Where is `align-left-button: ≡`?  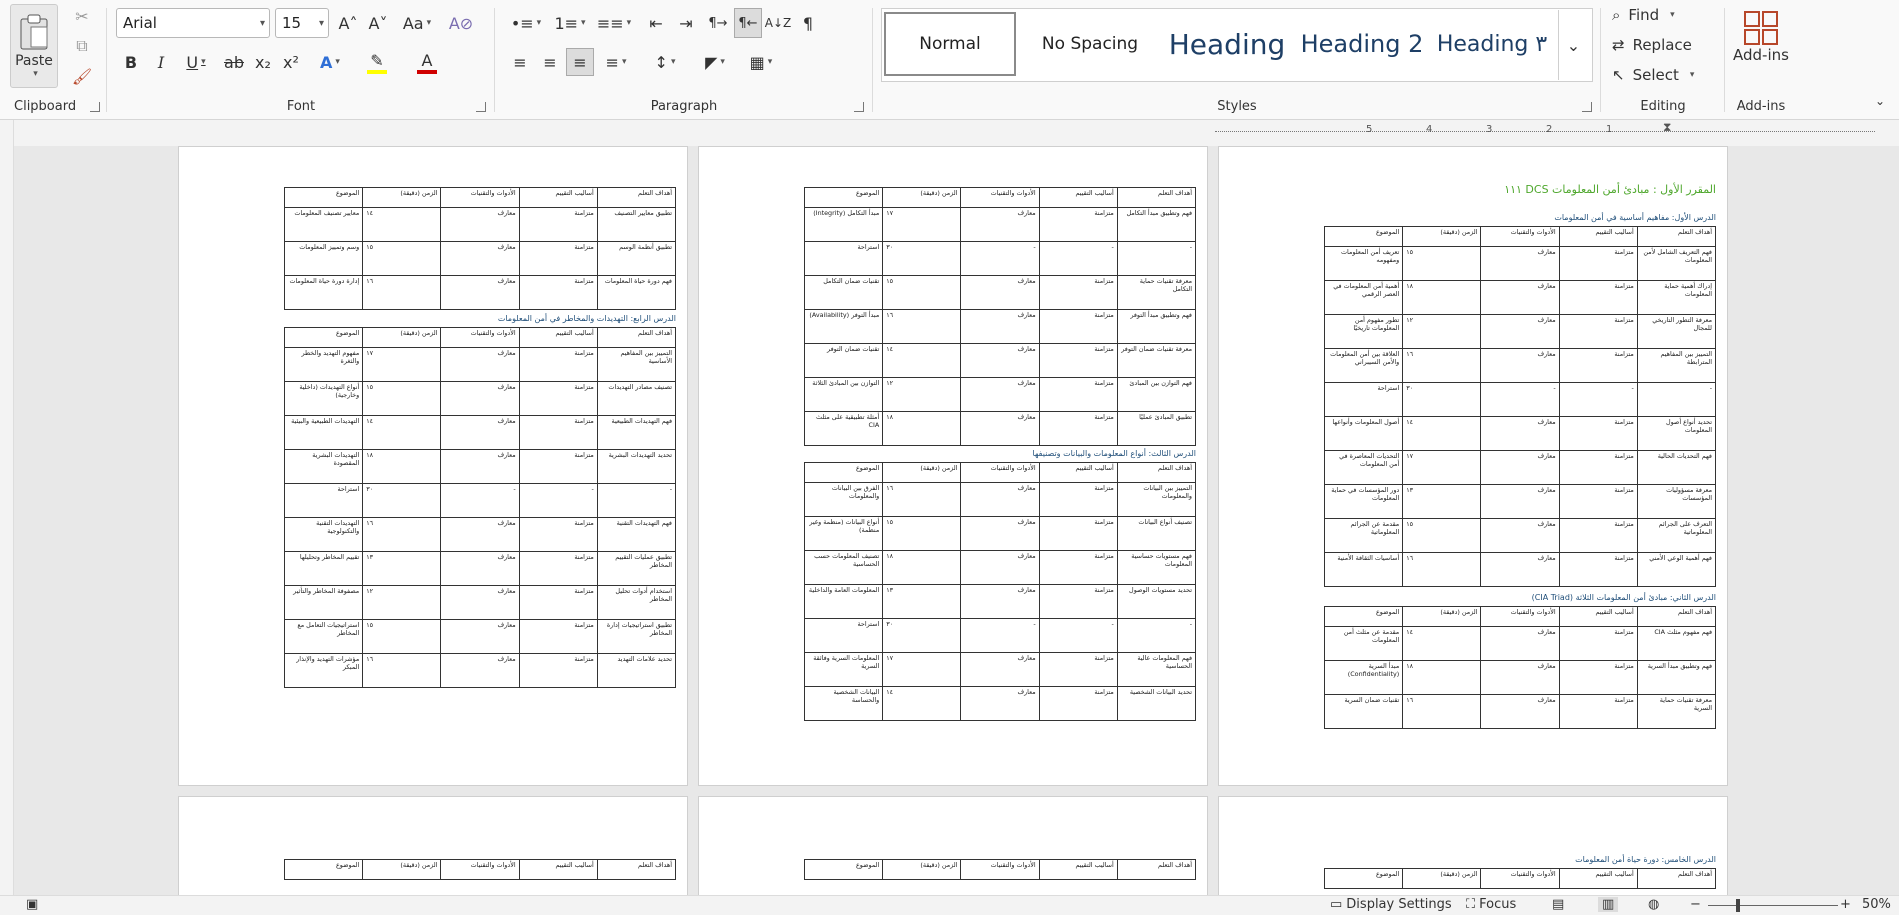
align-left-button: ≡ is located at coordinates (520, 62).